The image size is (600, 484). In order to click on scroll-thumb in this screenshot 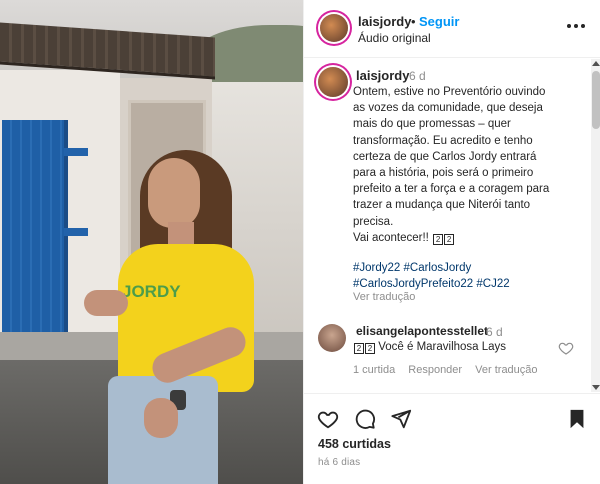, I will do `click(596, 100)`.